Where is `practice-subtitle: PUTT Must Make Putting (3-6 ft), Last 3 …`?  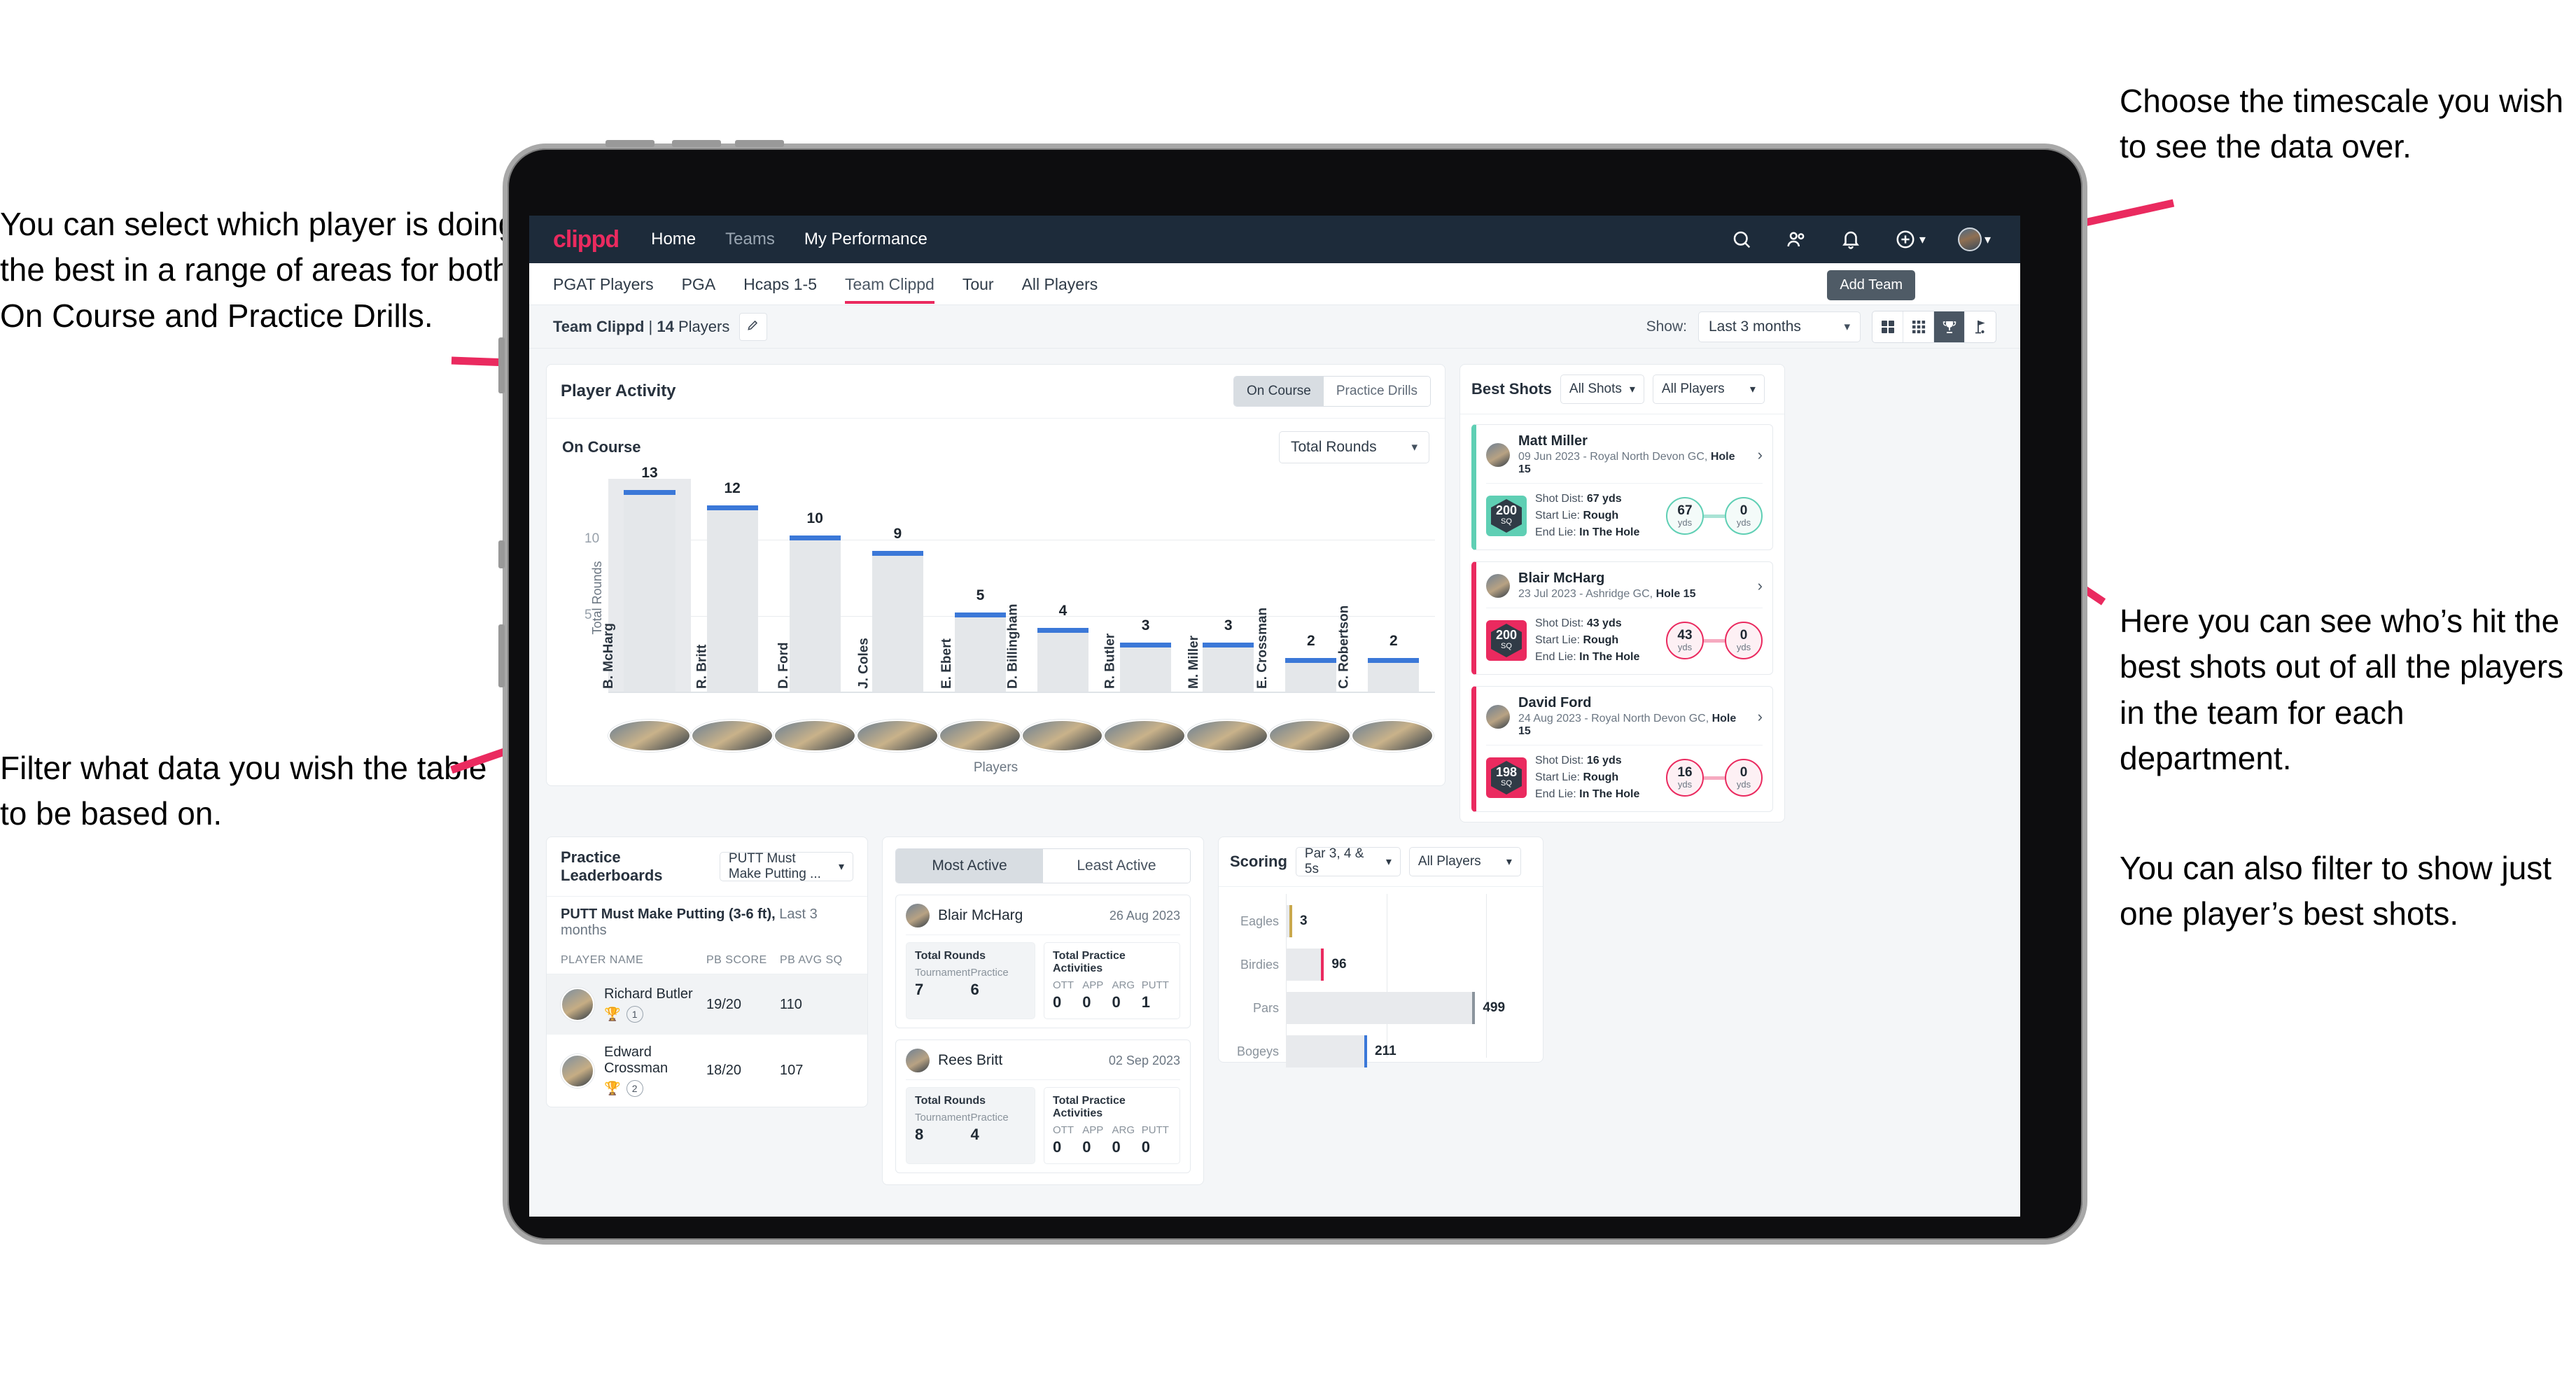 practice-subtitle: PUTT Must Make Putting (3-6 ft), Last 3 … is located at coordinates (707, 918).